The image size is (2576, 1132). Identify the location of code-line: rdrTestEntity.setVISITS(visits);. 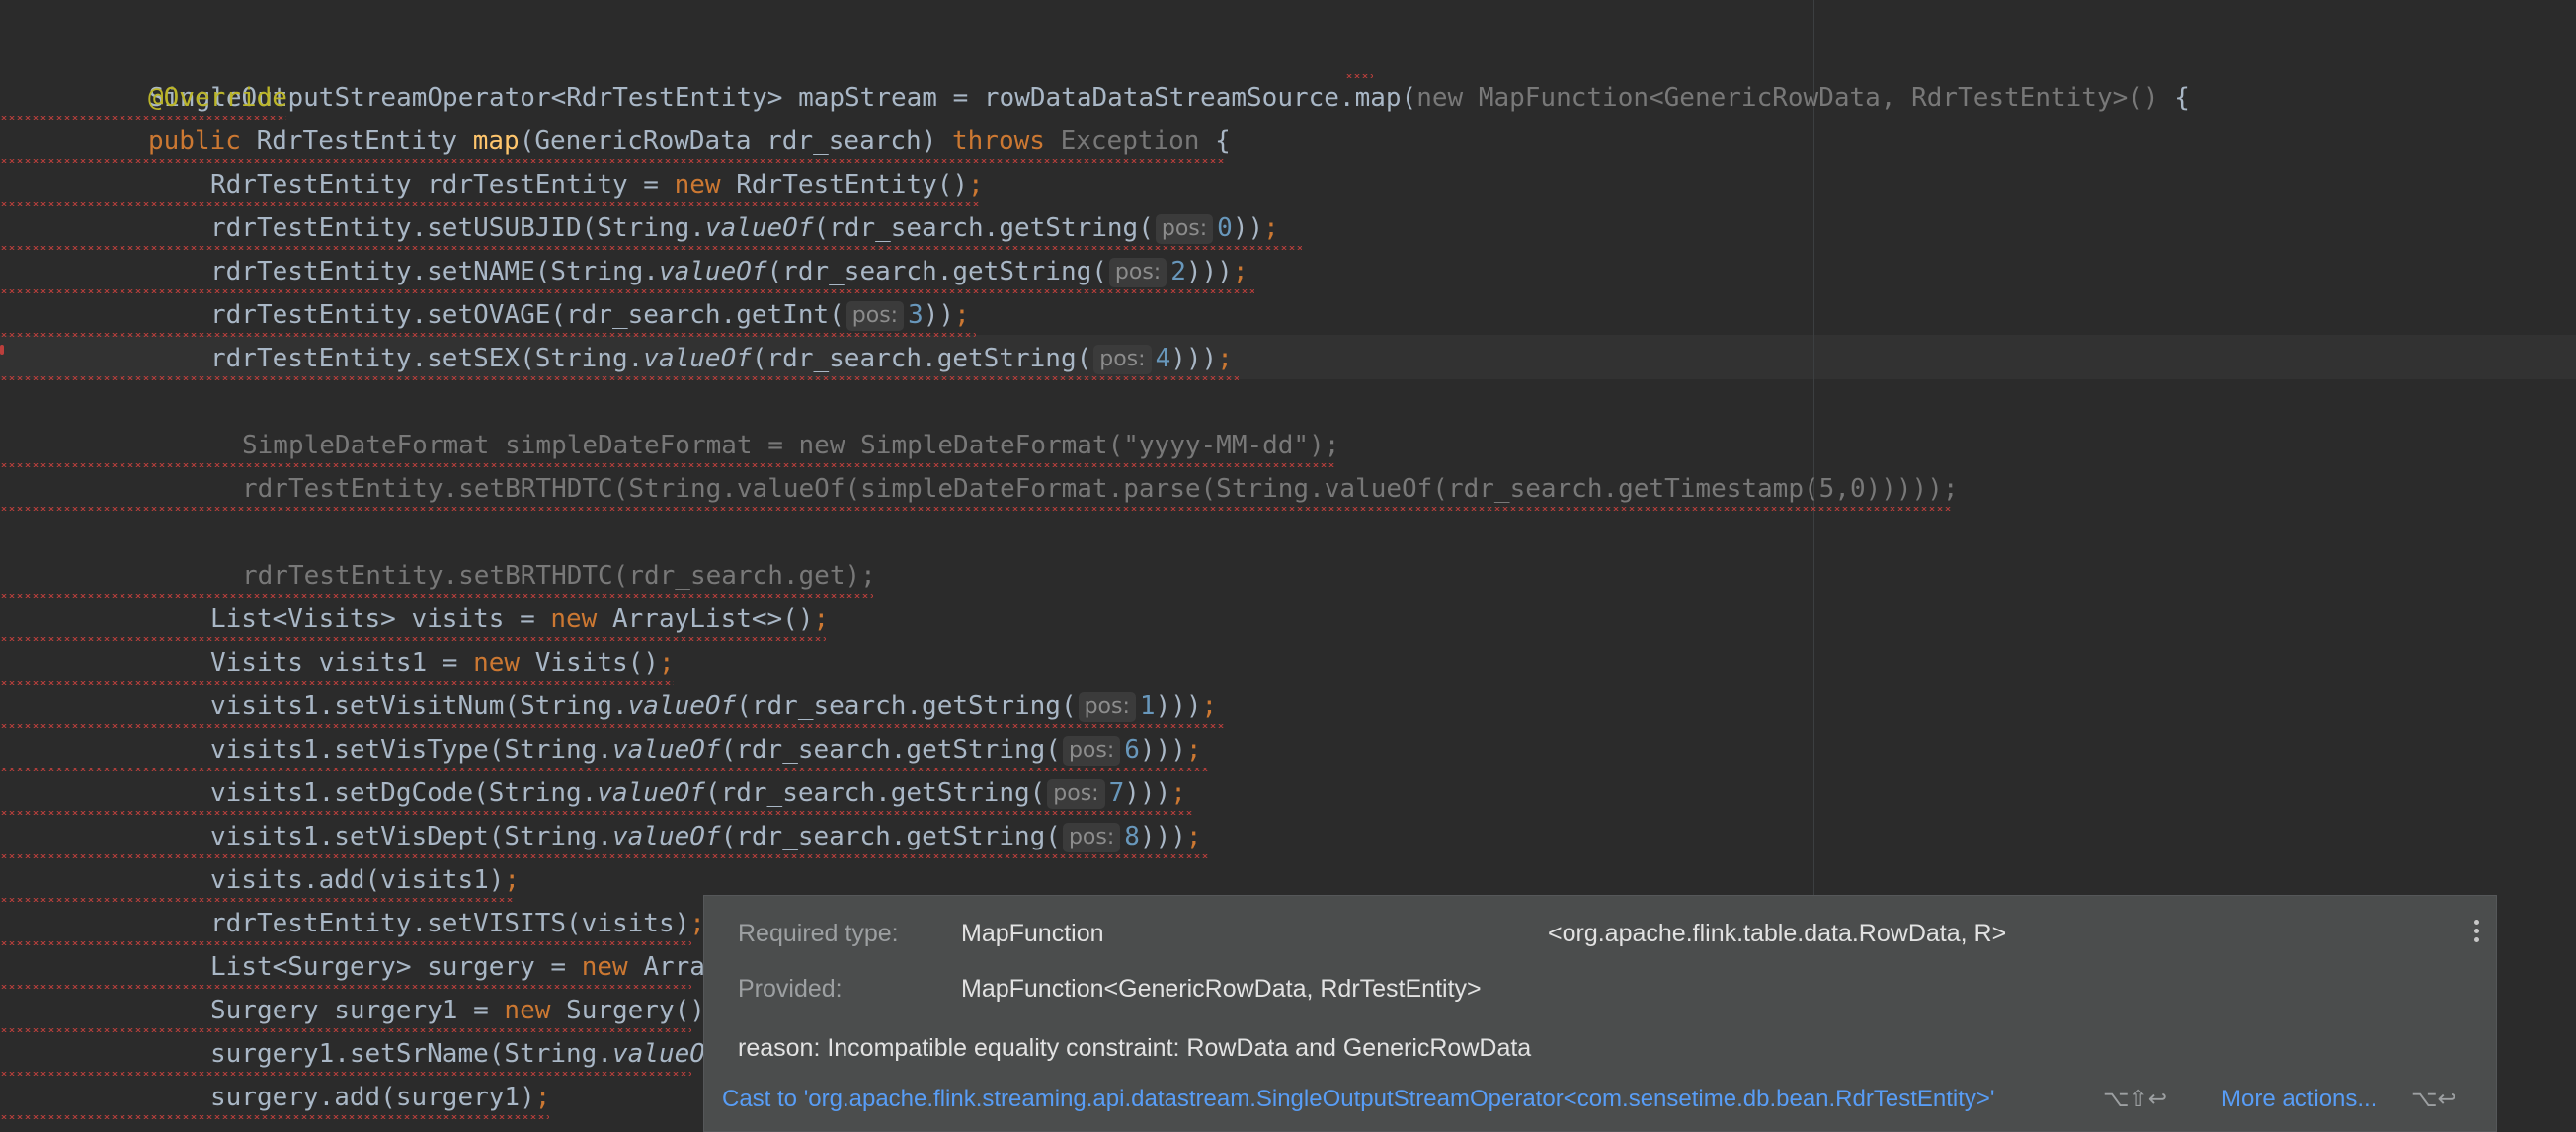
(457, 923).